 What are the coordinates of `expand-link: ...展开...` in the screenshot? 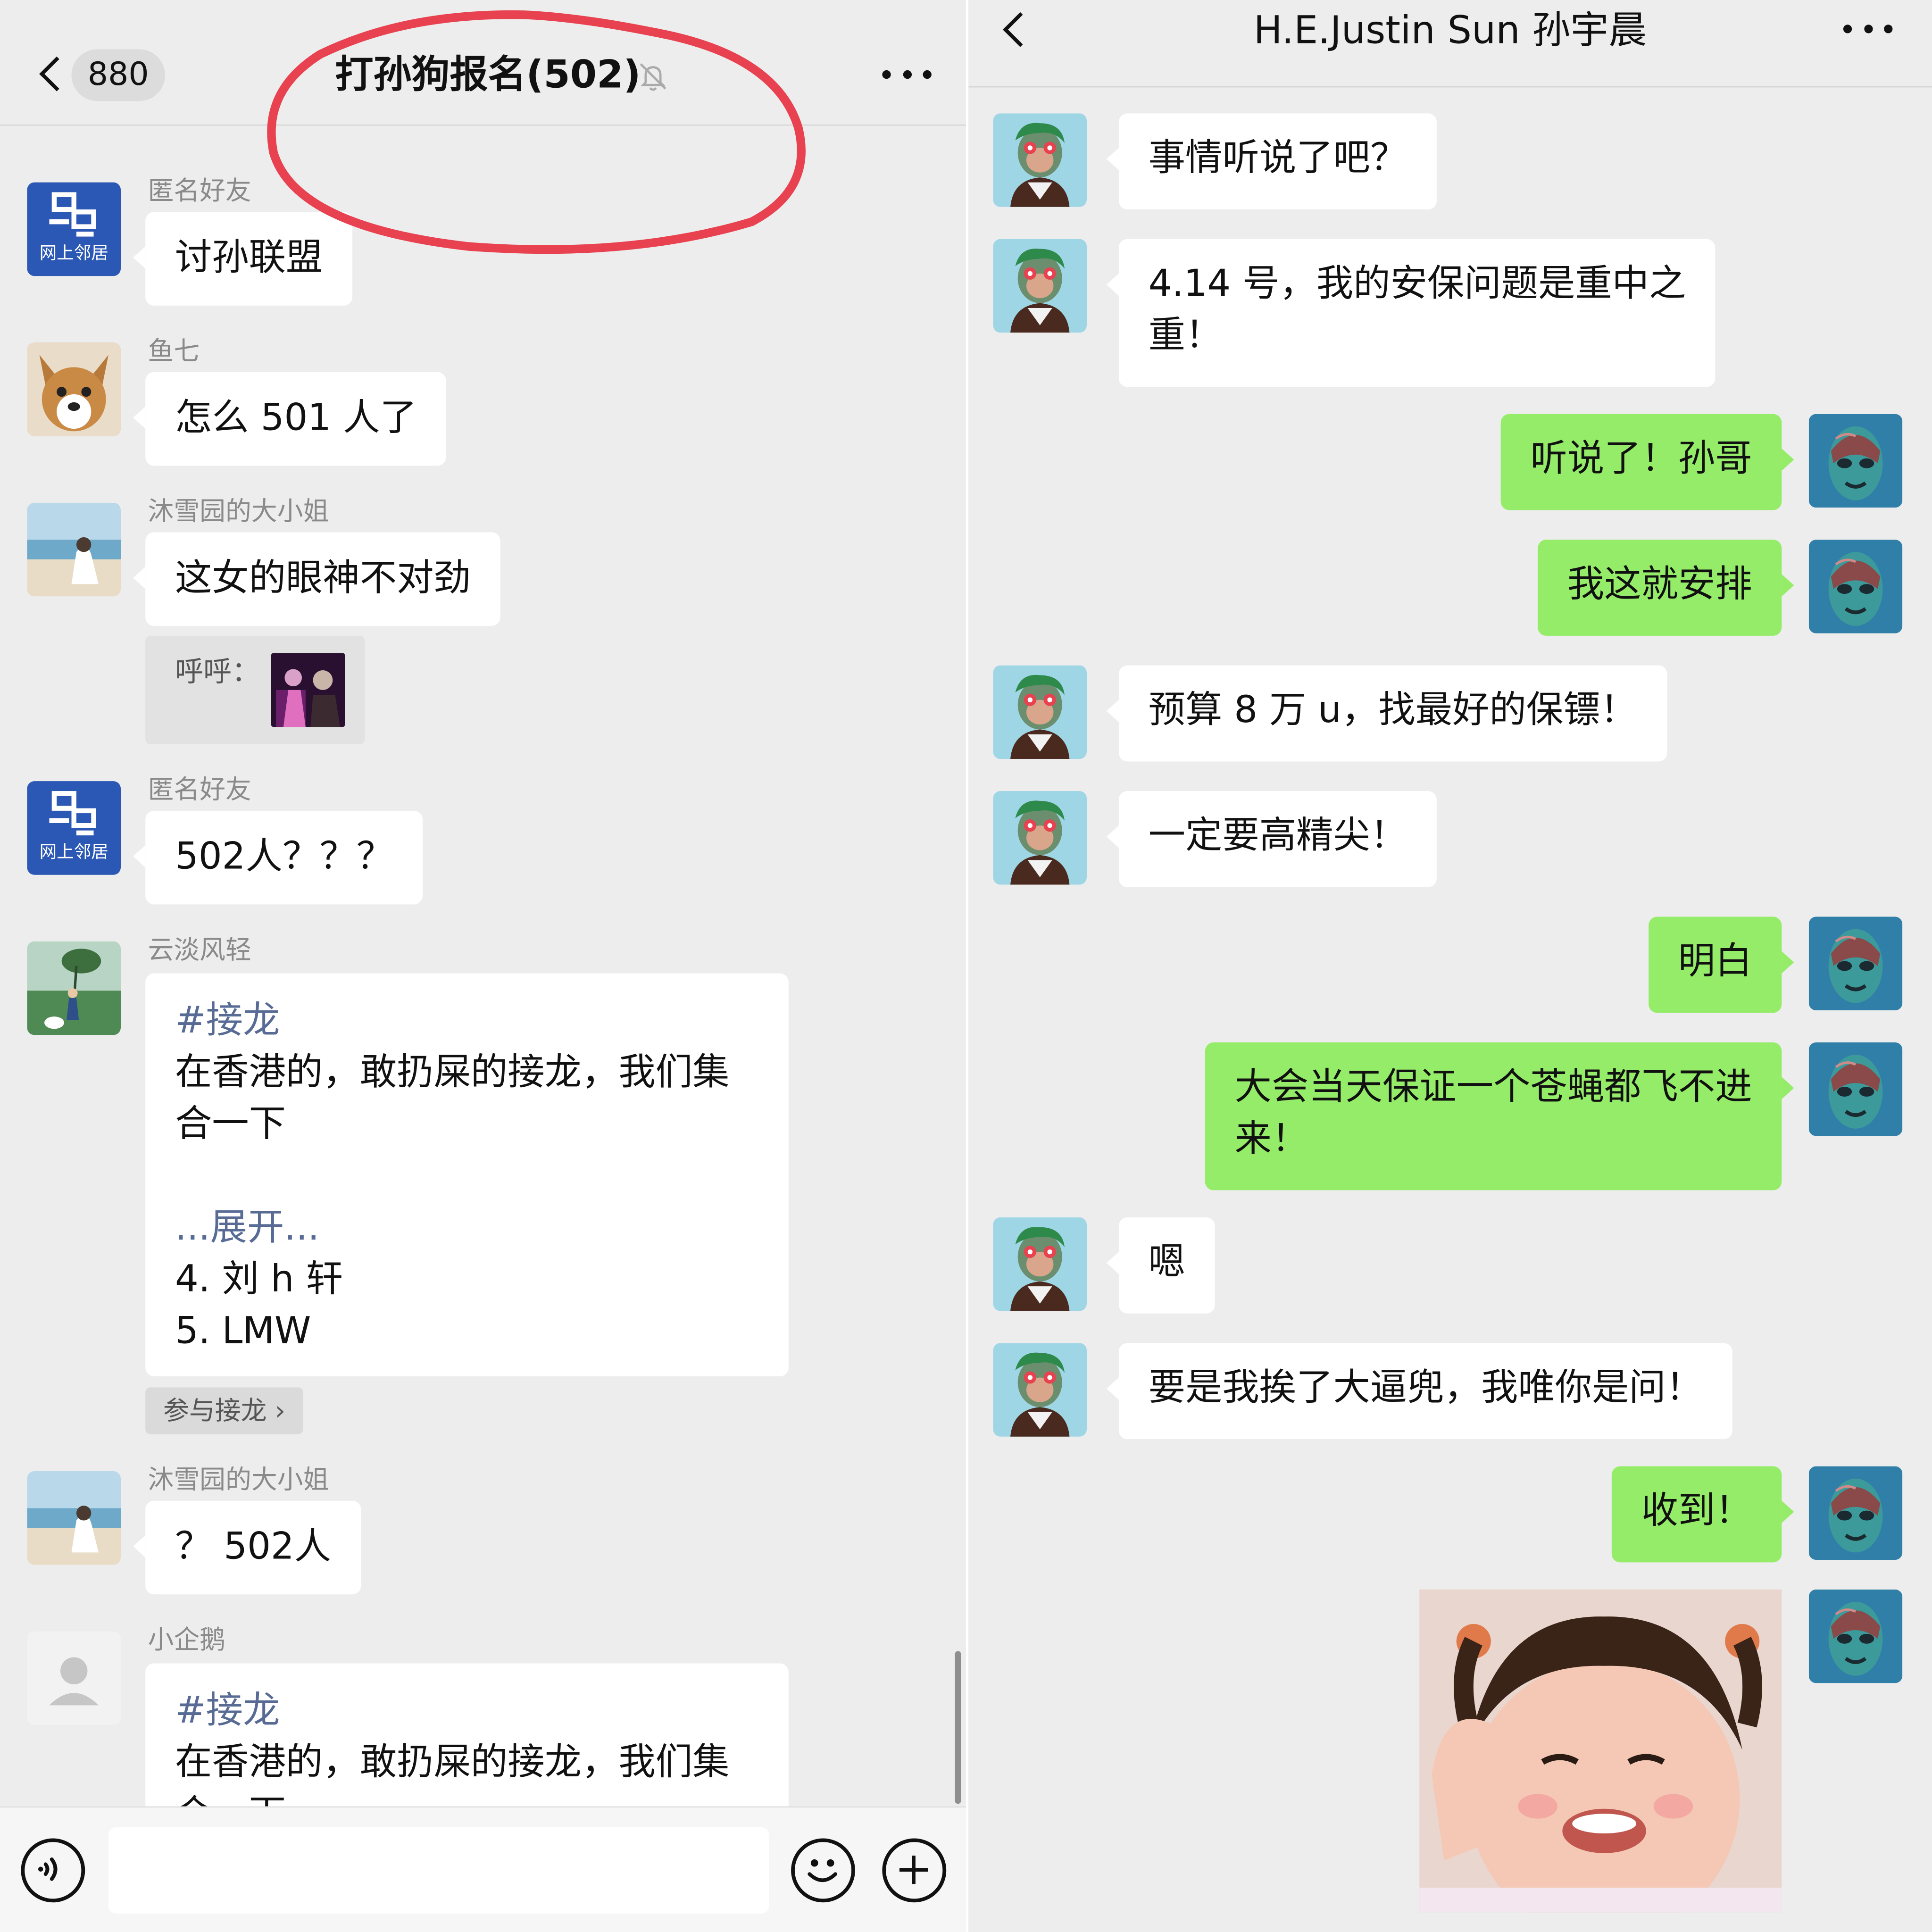 It's located at (467, 1229).